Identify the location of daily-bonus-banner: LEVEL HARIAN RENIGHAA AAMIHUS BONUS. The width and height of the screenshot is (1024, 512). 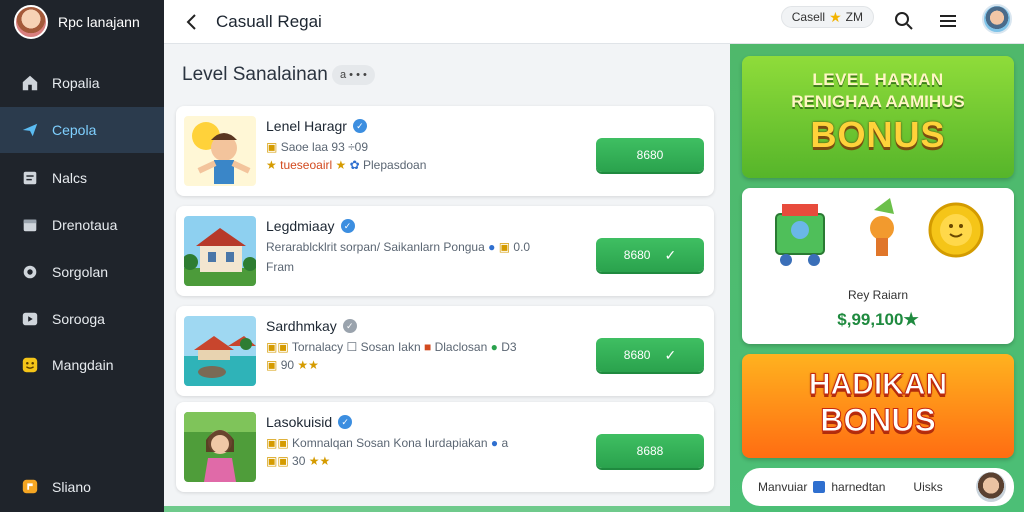
(878, 117).